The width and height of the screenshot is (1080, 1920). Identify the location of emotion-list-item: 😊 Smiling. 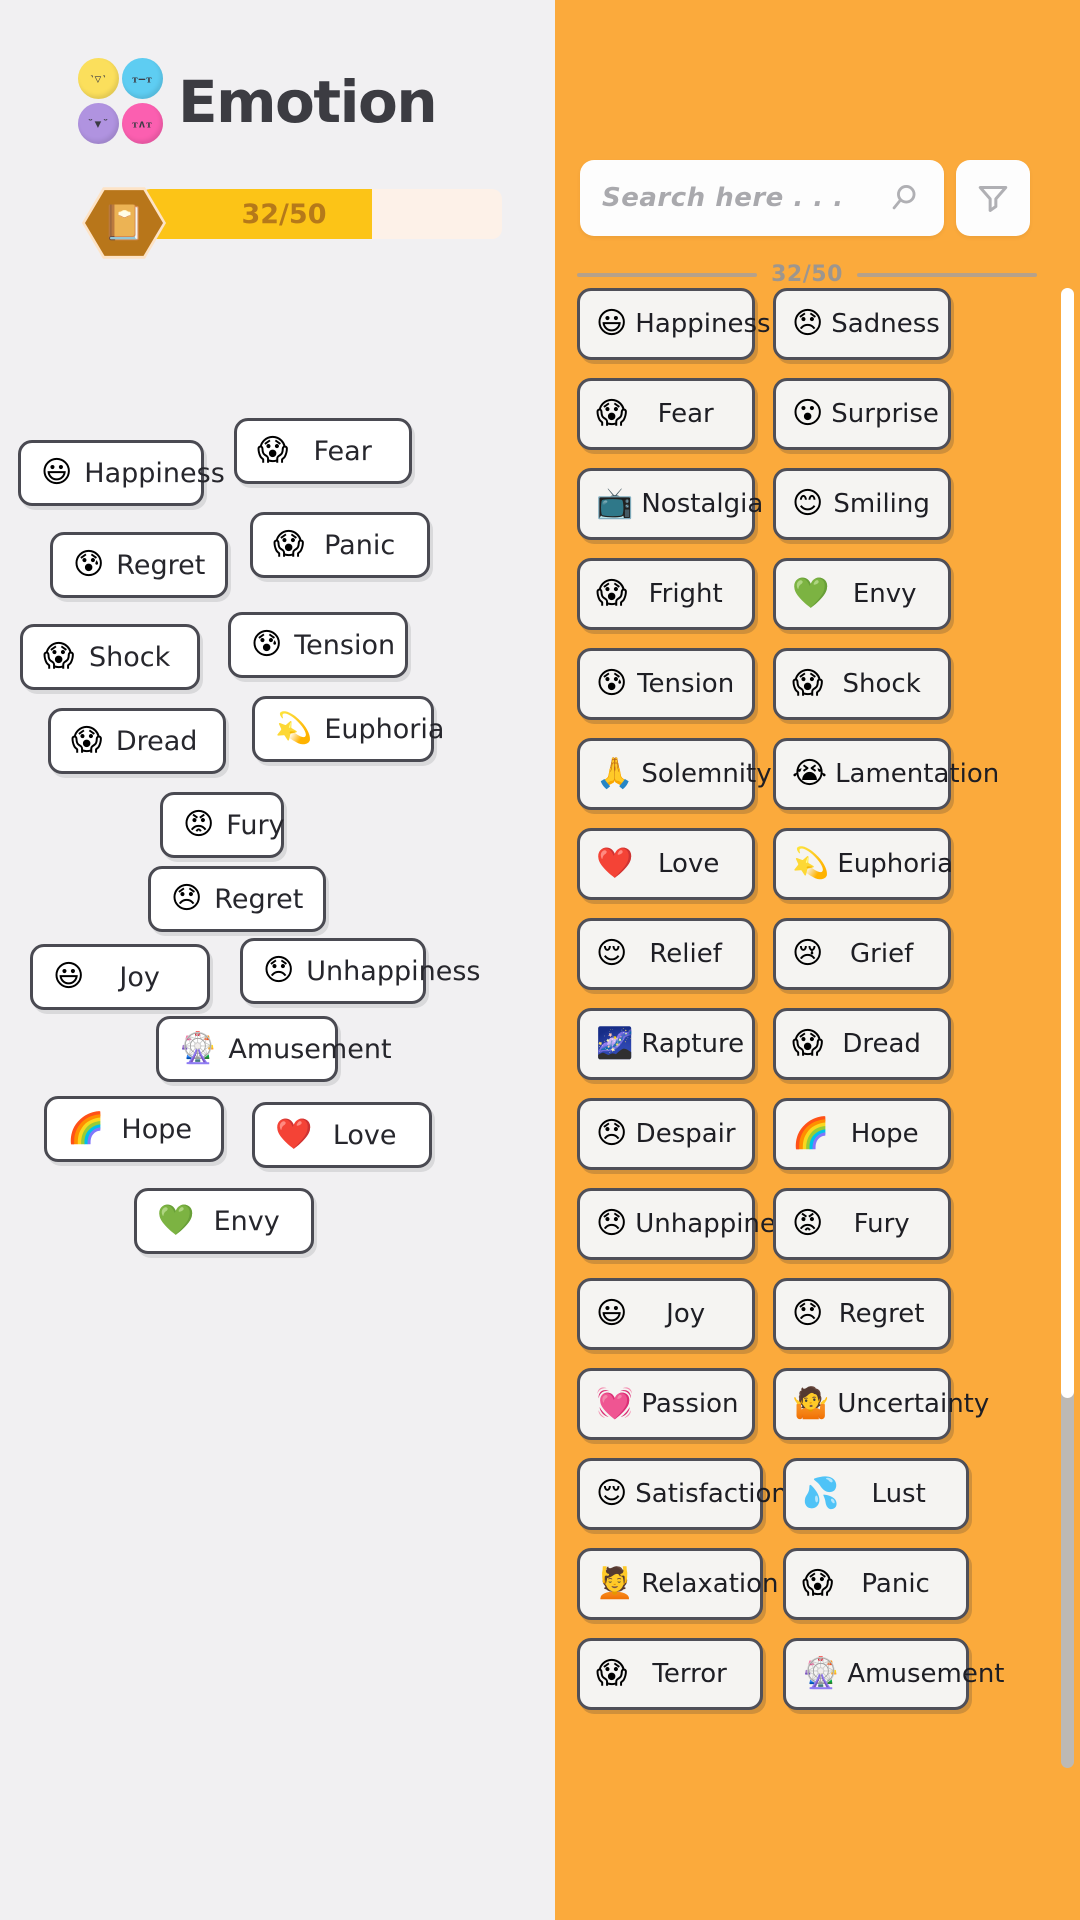
(862, 504).